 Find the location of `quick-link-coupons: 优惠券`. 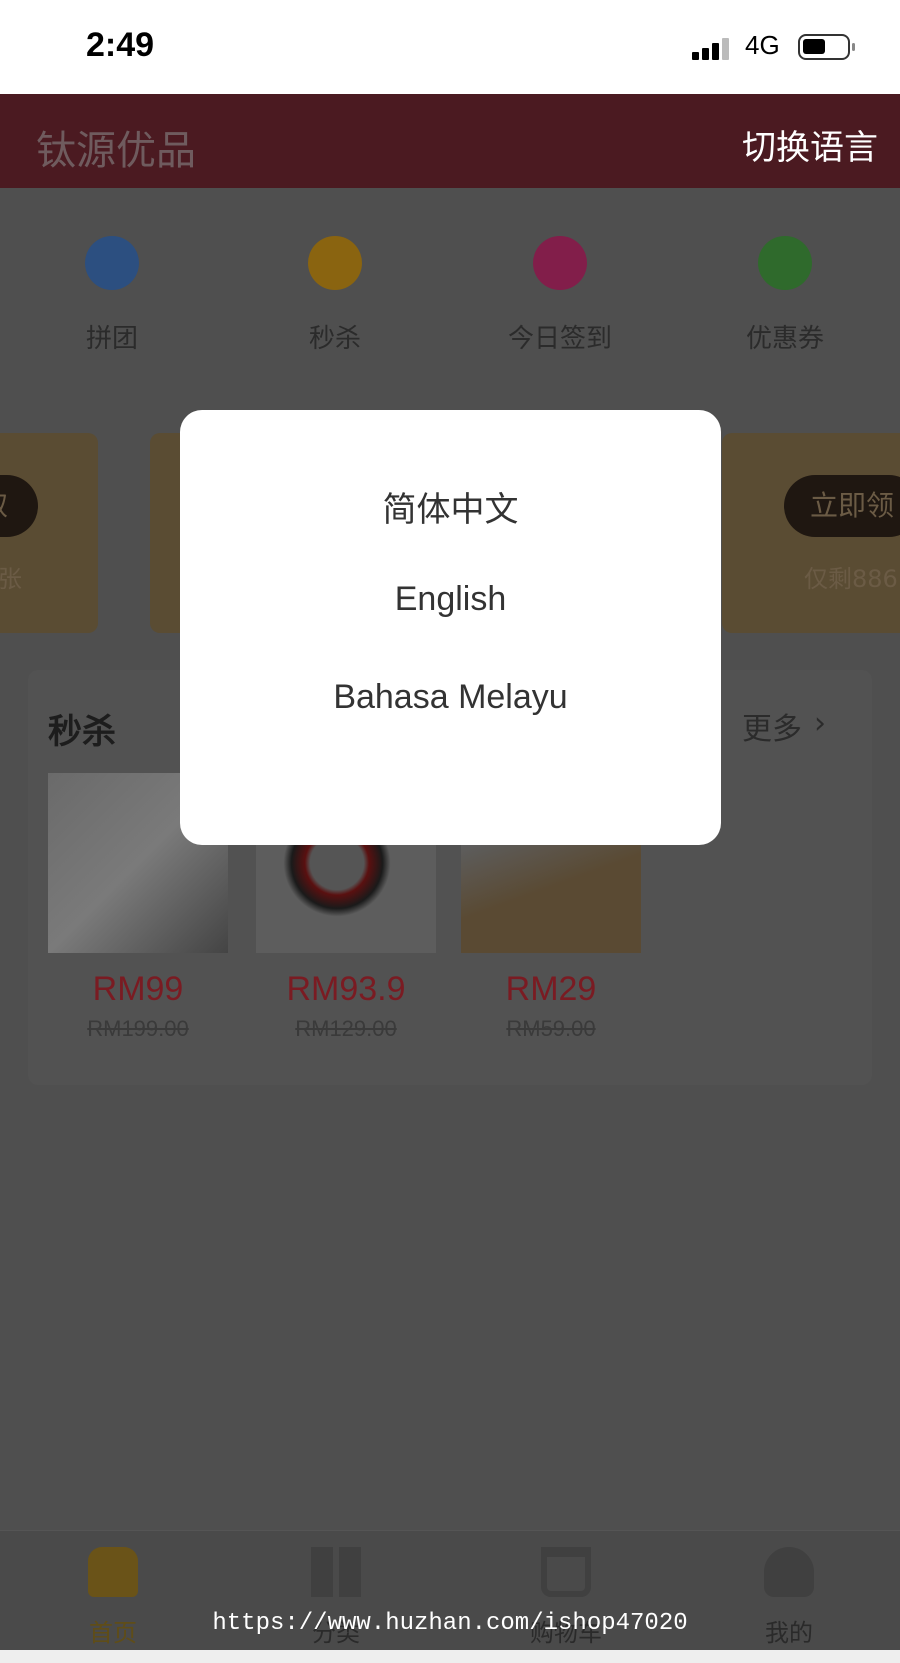

quick-link-coupons: 优惠券 is located at coordinates (785, 336).